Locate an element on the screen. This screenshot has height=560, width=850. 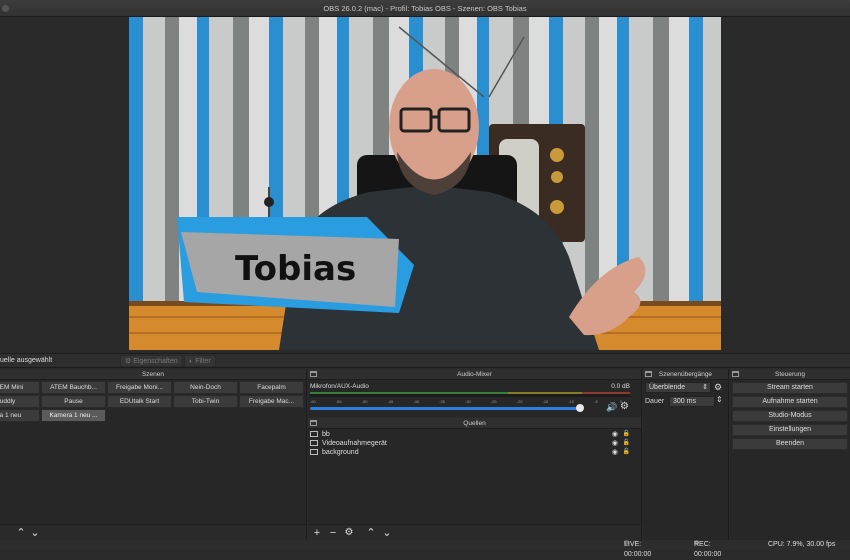
volume-slider is located at coordinates (446, 408).